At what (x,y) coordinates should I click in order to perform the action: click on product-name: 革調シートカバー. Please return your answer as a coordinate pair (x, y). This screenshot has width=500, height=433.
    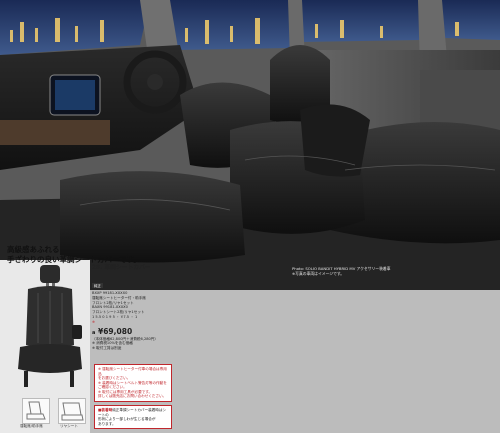
    Looking at the image, I should click on (127, 268).